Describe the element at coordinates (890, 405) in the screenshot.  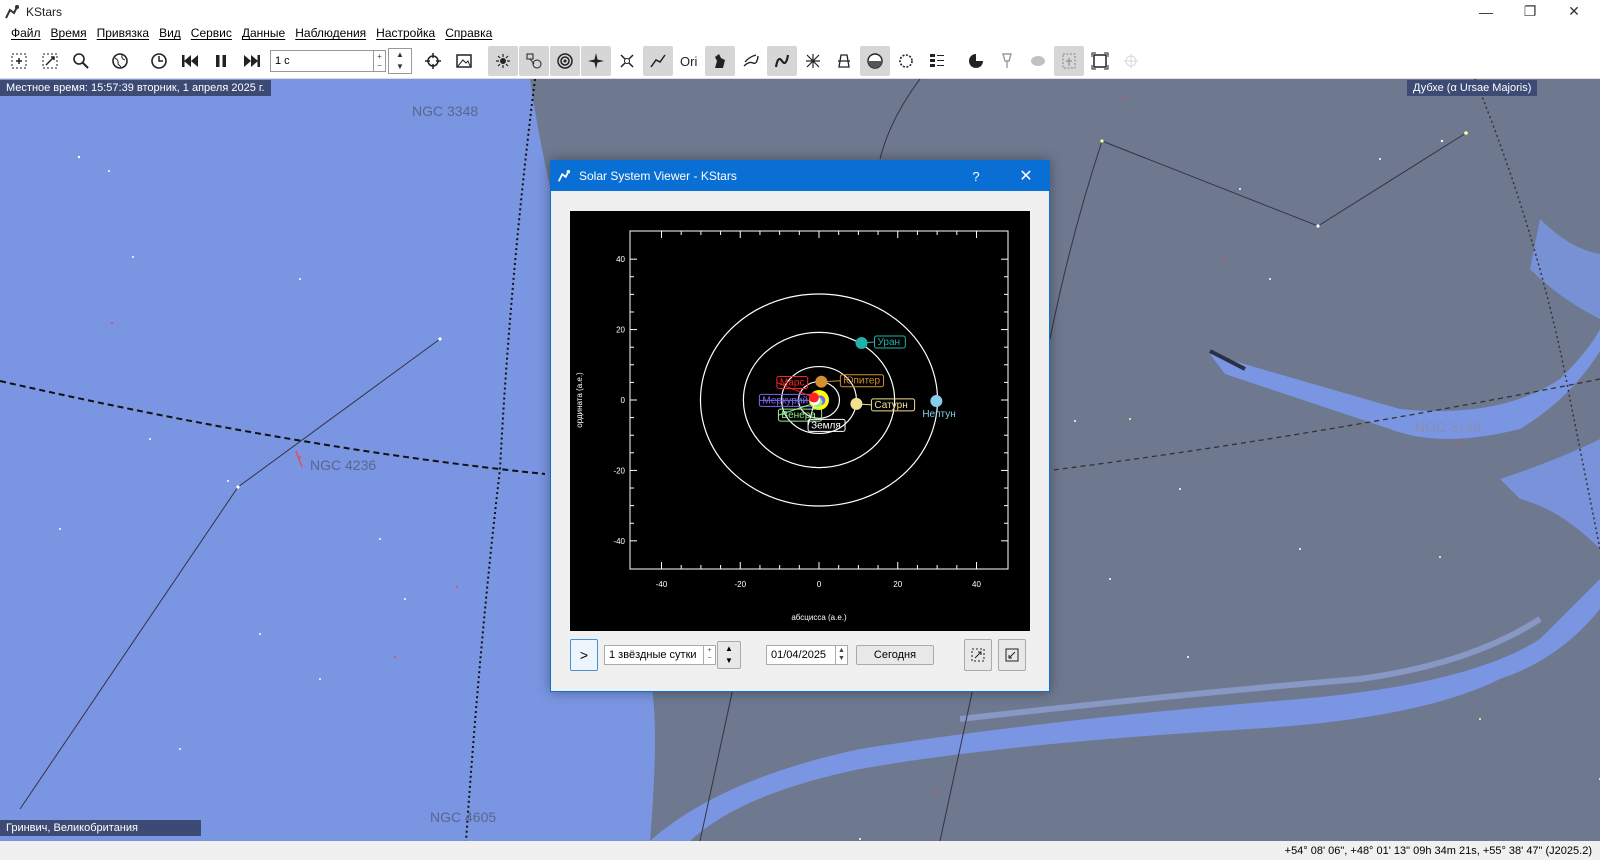
I see `planet-label: Сатурн` at that location.